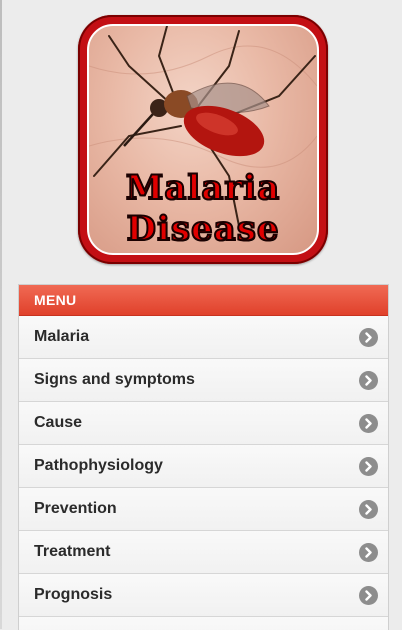 The image size is (402, 630). I want to click on menu-item-label: Cause, so click(58, 422).